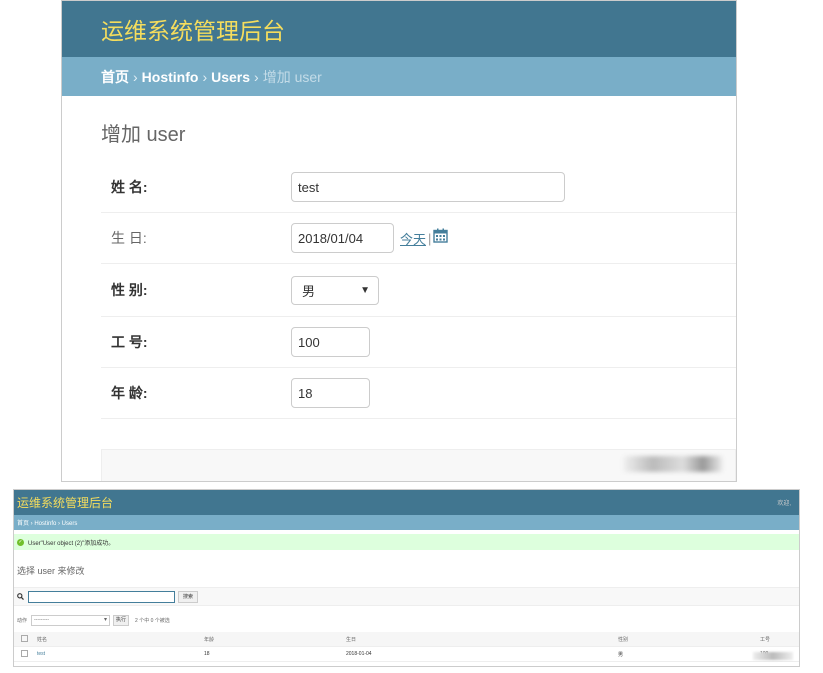 The height and width of the screenshot is (673, 823). What do you see at coordinates (152, 620) in the screenshot?
I see `selected-count: 2 个中 0 个被选` at bounding box center [152, 620].